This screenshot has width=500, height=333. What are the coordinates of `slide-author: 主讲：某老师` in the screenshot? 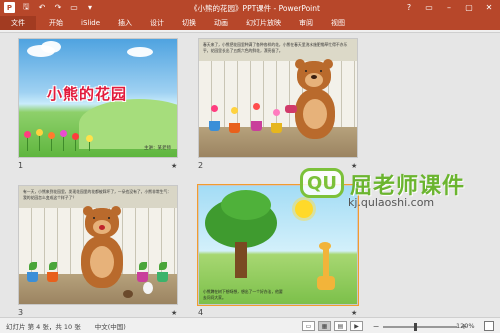 It's located at (157, 148).